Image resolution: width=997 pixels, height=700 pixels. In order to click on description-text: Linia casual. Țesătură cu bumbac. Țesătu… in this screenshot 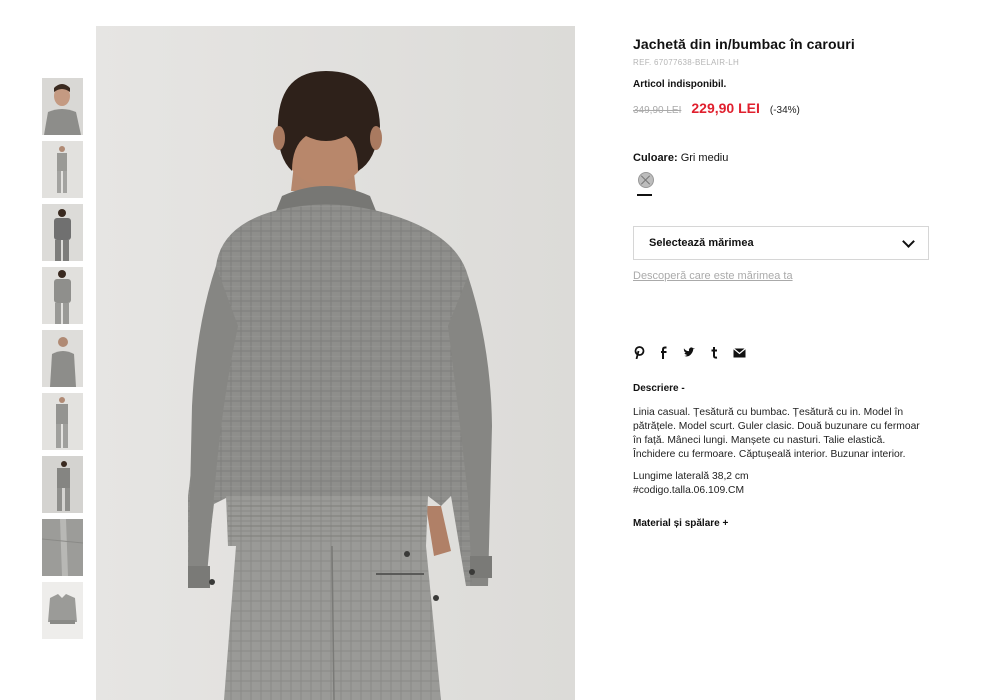, I will do `click(776, 433)`.